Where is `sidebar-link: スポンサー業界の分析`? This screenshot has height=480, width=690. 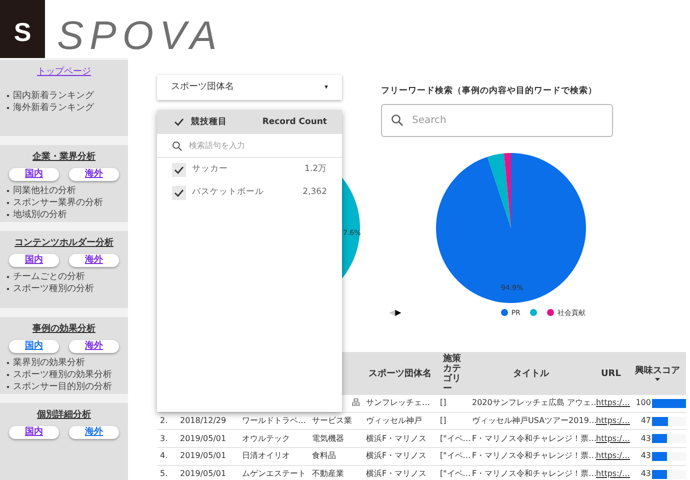 sidebar-link: スポンサー業界の分析 is located at coordinates (58, 202).